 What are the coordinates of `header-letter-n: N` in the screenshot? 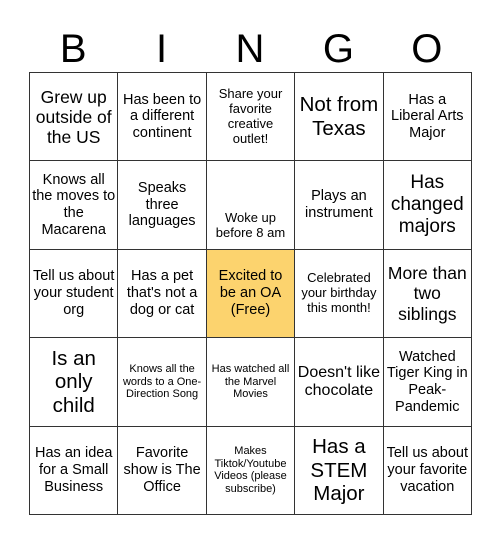 It's located at (250, 49).